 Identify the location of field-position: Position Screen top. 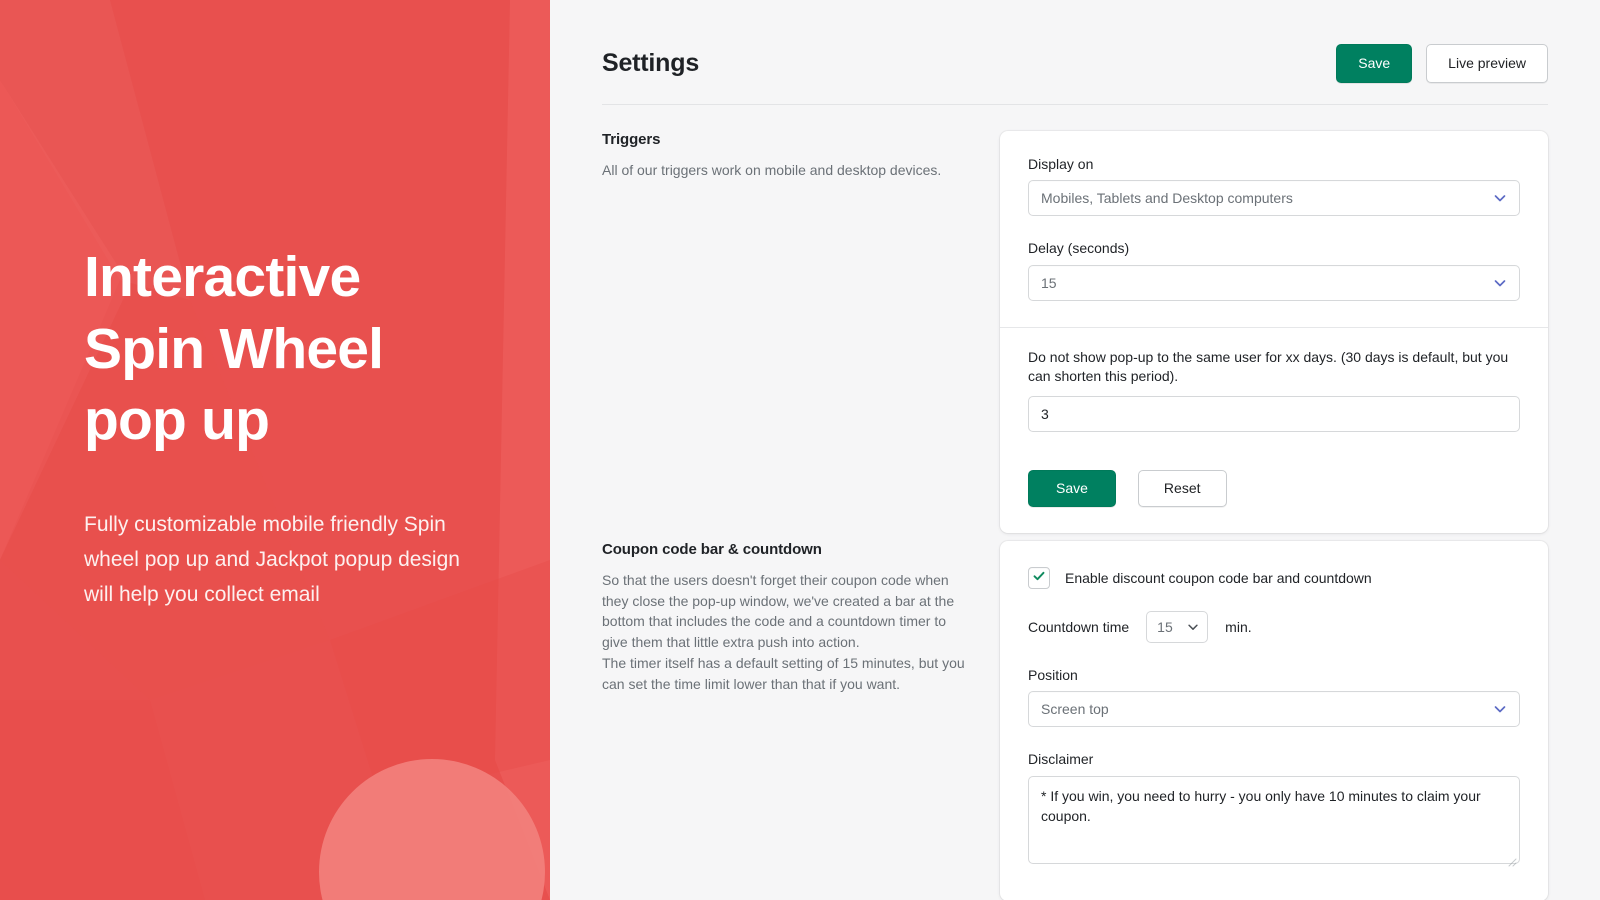
(1274, 696).